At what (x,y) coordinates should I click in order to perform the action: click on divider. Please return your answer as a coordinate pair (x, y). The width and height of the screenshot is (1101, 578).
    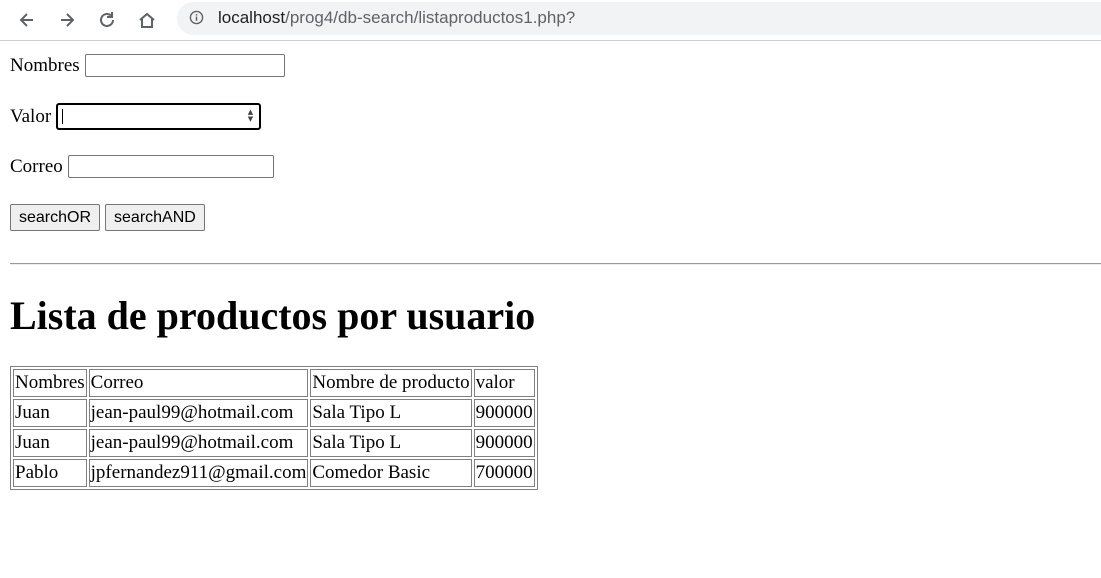
    Looking at the image, I should click on (555, 264).